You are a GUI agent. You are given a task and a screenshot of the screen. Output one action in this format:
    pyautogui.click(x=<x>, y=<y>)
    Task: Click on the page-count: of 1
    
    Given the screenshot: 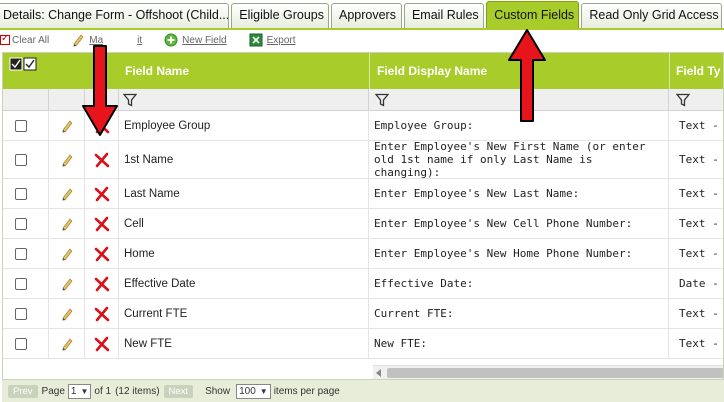 What is the action you would take?
    pyautogui.click(x=103, y=391)
    